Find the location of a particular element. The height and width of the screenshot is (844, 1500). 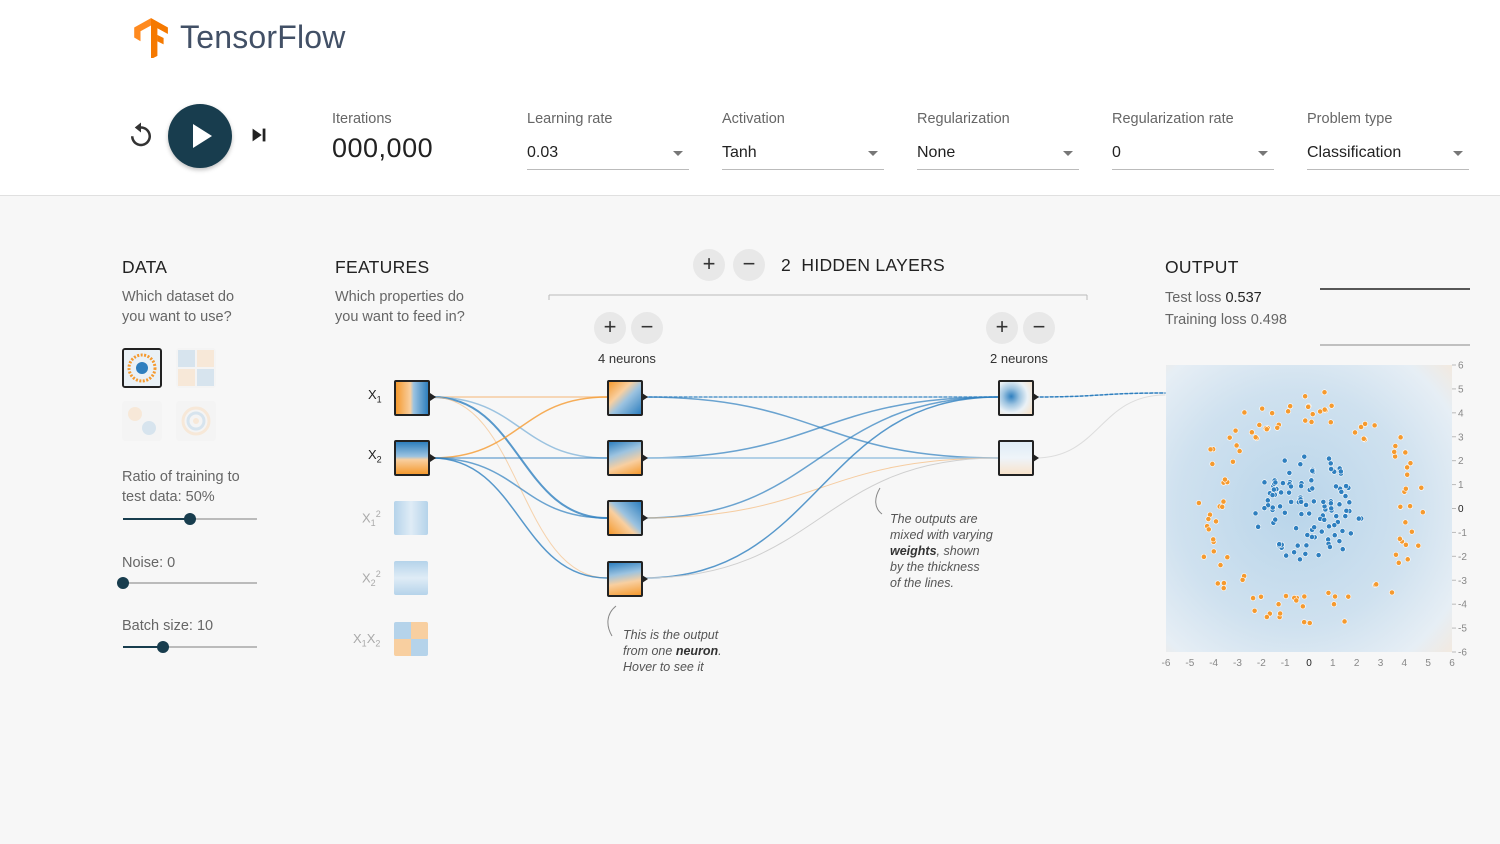

y-tick-label: -3 is located at coordinates (1462, 581).